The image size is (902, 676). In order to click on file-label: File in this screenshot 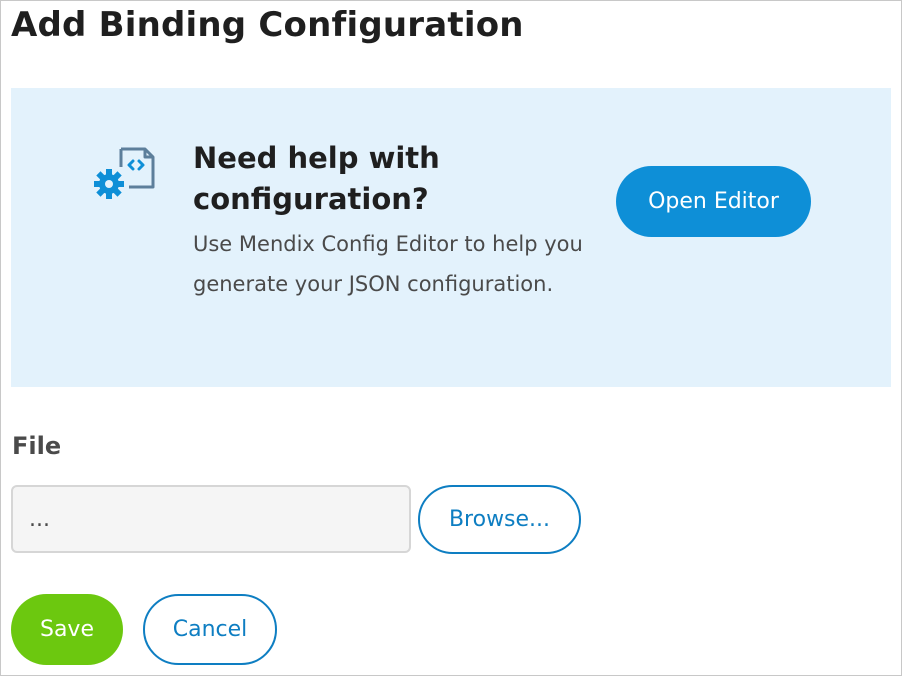, I will do `click(37, 446)`.